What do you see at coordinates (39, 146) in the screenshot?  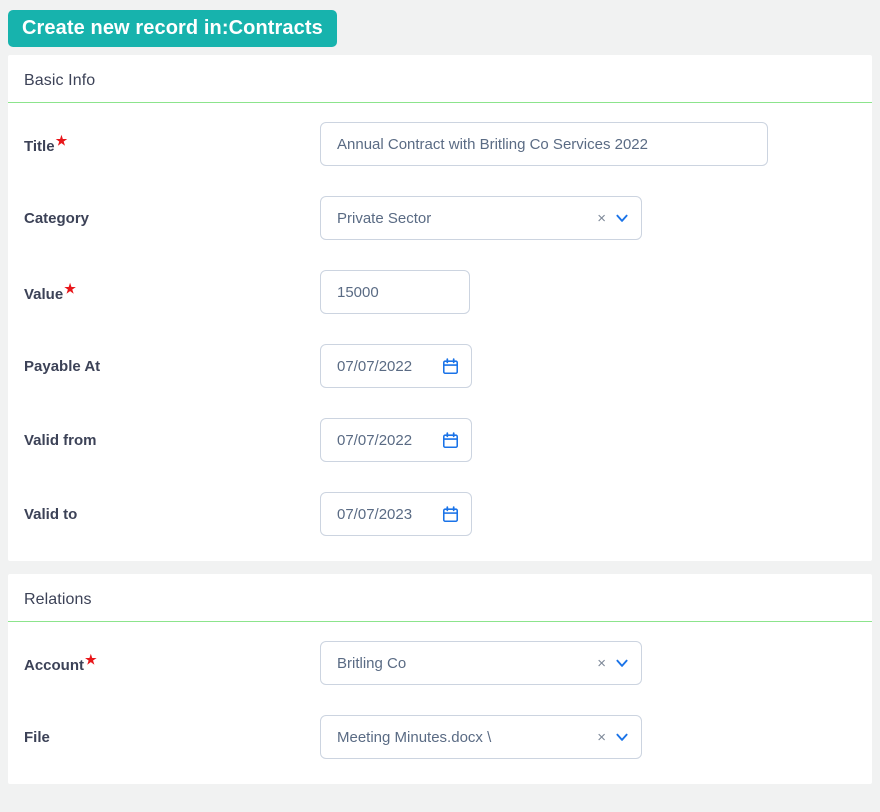 I see `field-label-text: Title` at bounding box center [39, 146].